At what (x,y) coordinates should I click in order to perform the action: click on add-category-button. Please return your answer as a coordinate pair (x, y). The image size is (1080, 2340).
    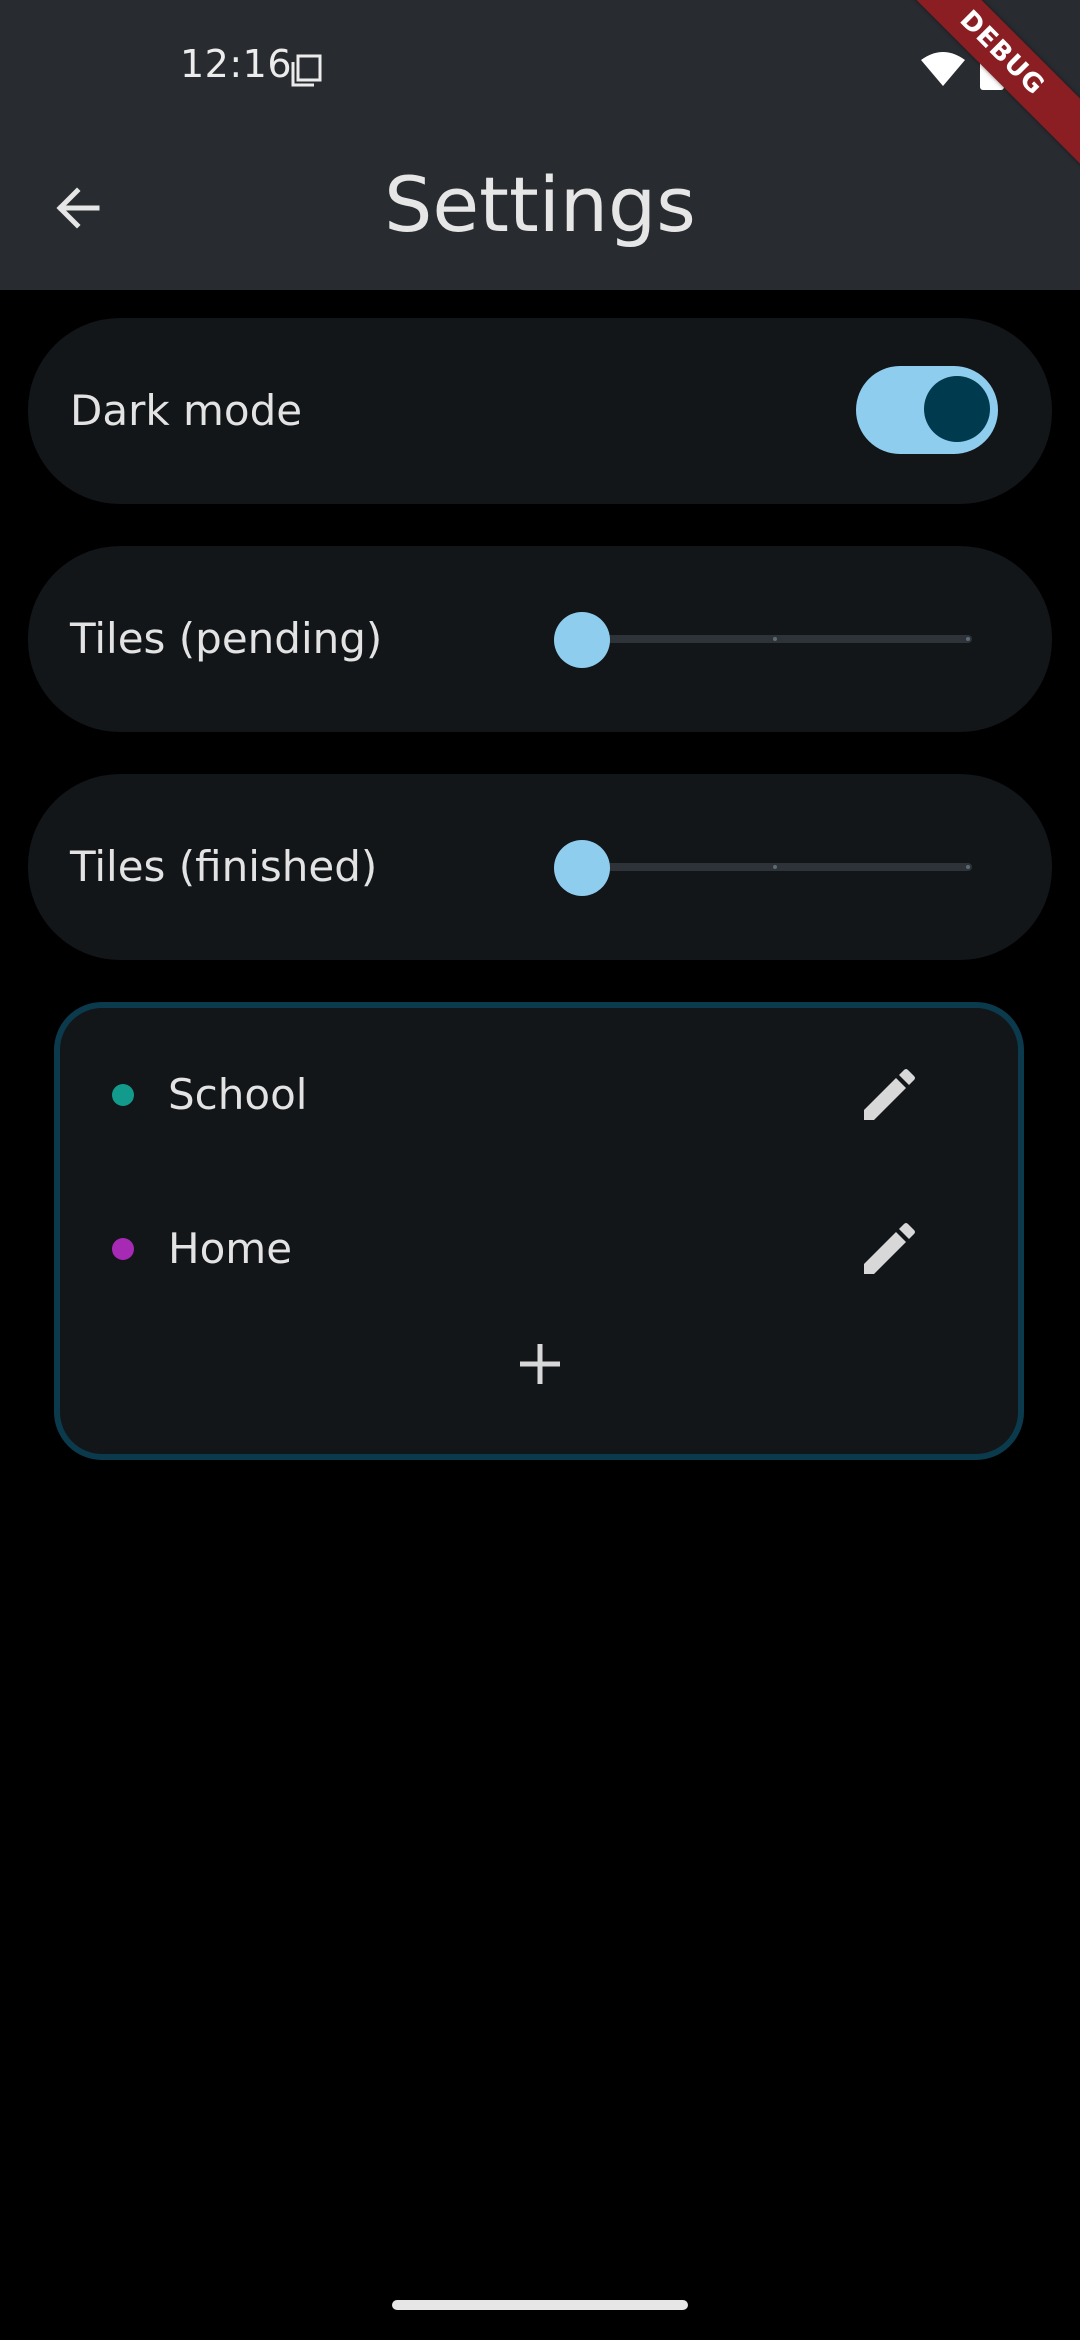
    Looking at the image, I should click on (540, 1364).